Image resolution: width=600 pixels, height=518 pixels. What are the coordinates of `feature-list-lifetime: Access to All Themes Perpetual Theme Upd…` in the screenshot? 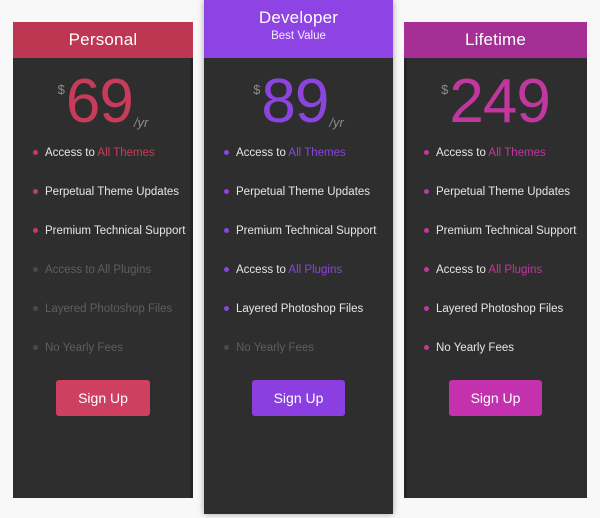 It's located at (495, 263).